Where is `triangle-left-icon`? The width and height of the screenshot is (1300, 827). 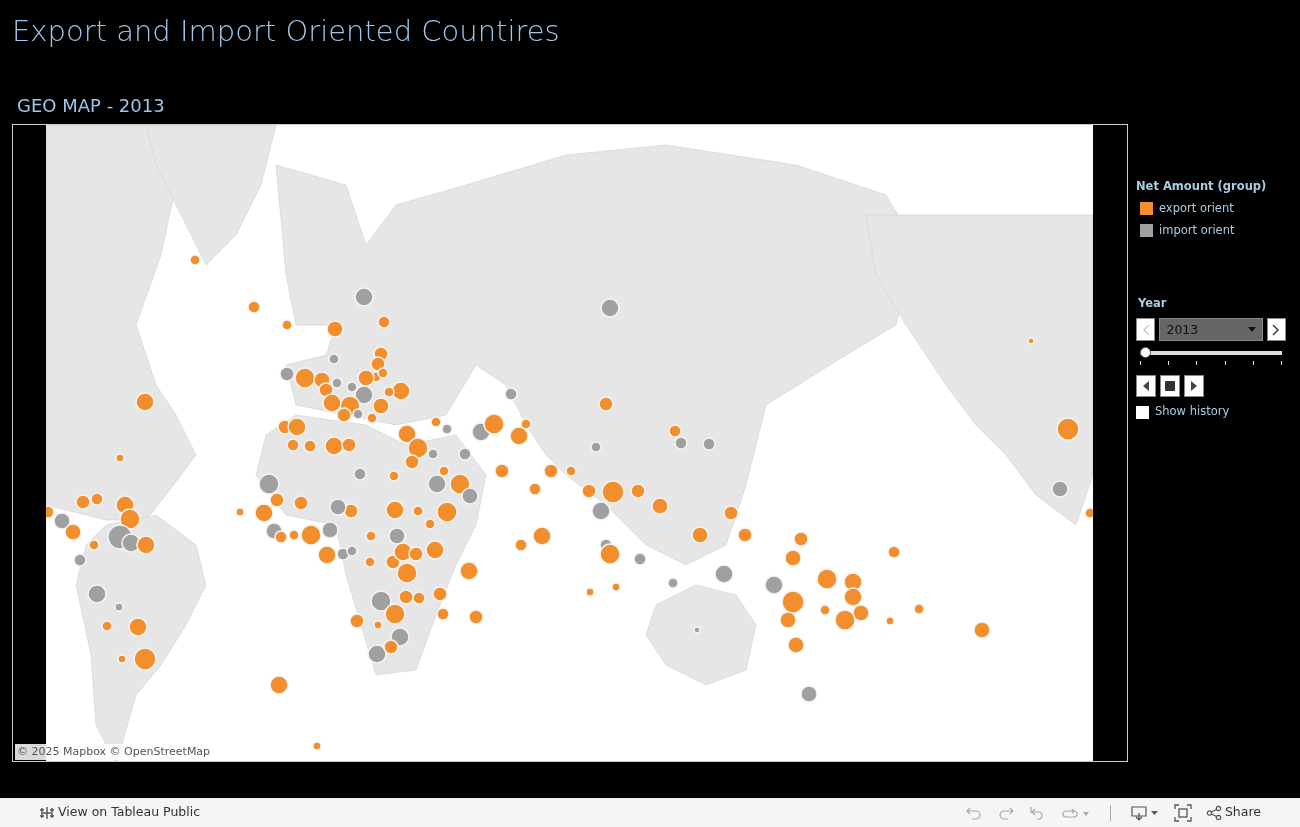
triangle-left-icon is located at coordinates (1146, 386).